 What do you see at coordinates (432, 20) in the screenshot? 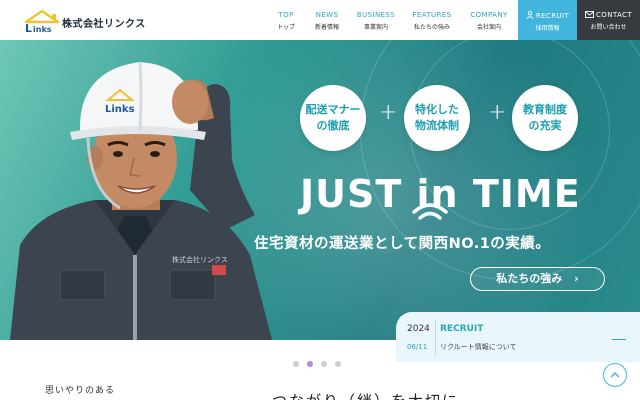
I see `nav-features: FEATURES 私たちの強み` at bounding box center [432, 20].